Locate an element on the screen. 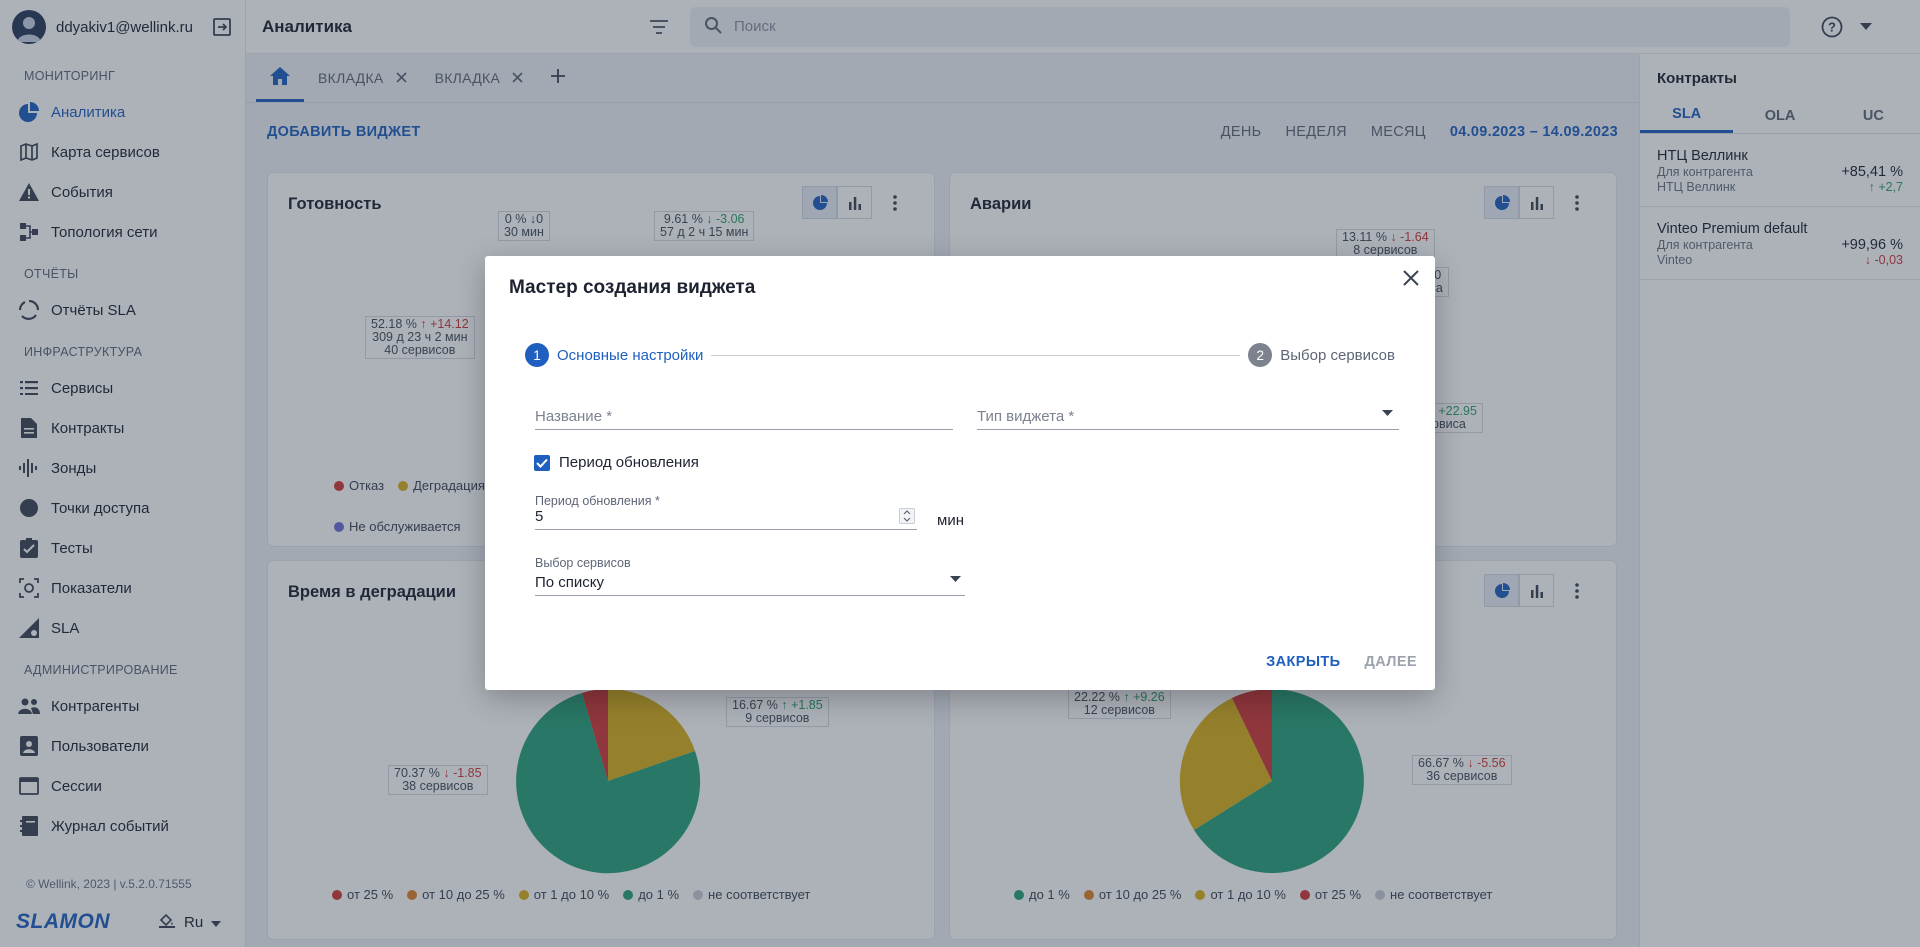 Image resolution: width=1920 pixels, height=947 pixels. services-select: Выбор сервисов По списку is located at coordinates (750, 576).